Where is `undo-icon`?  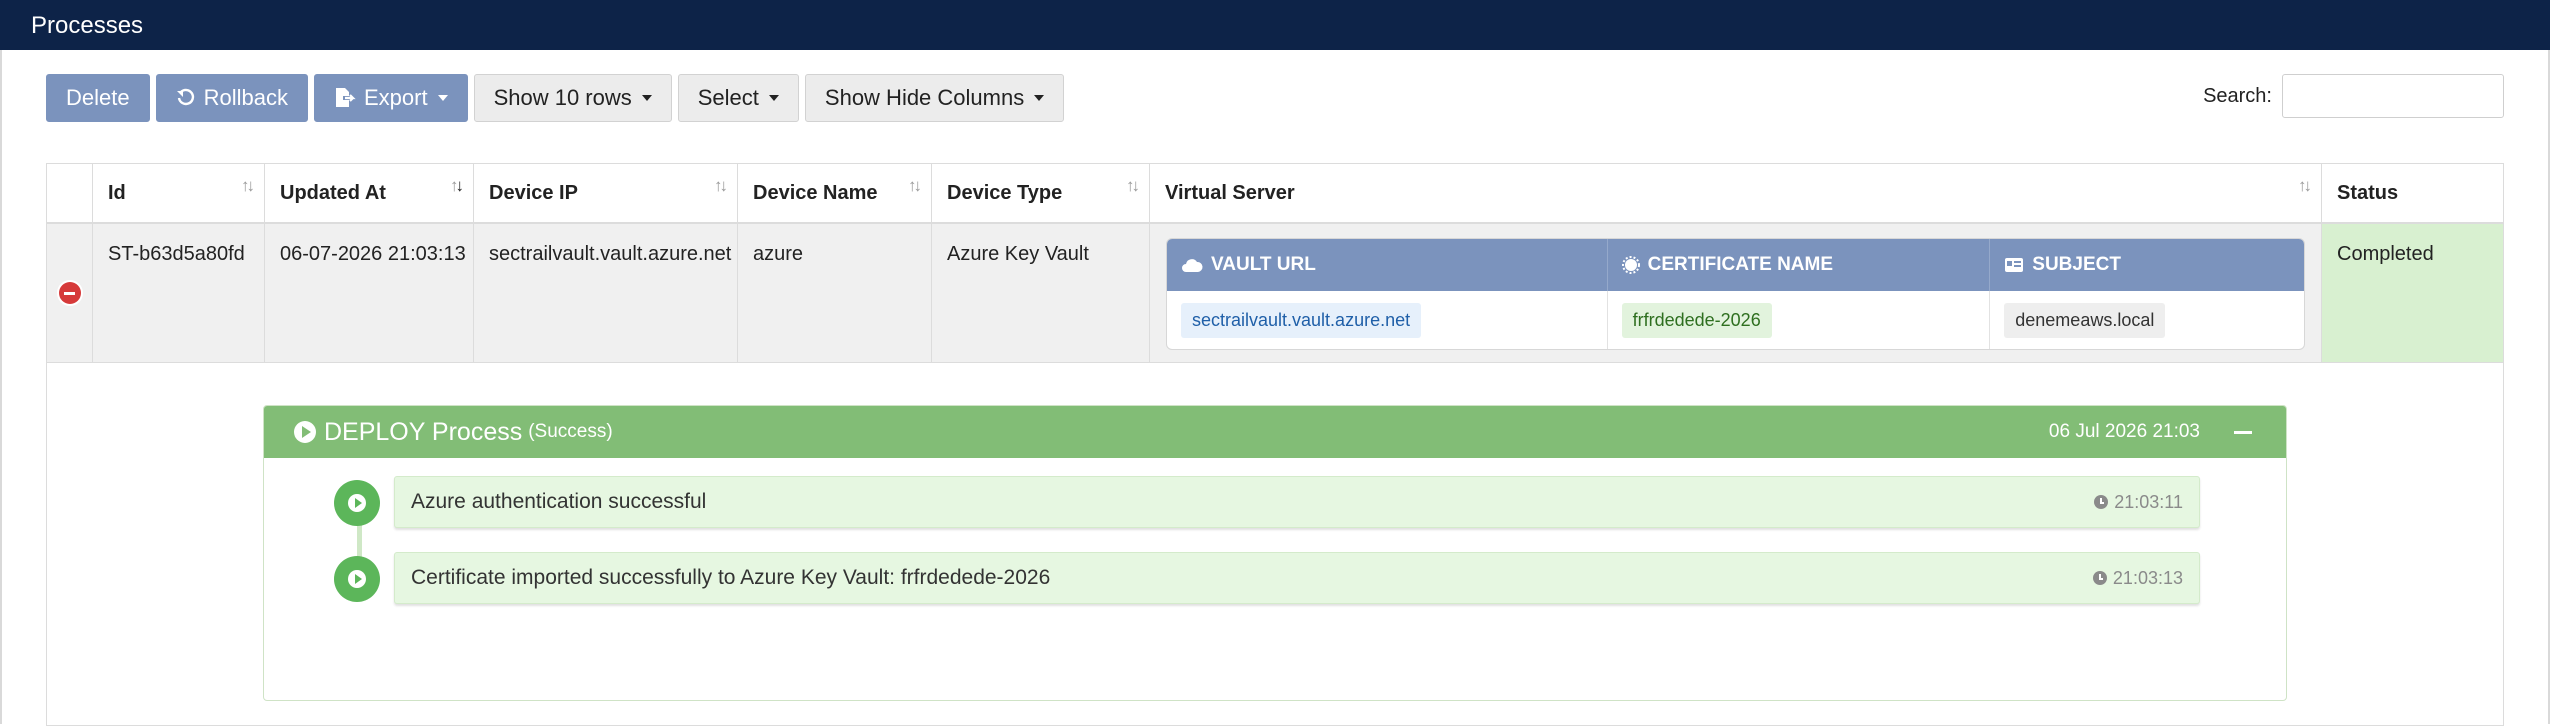 undo-icon is located at coordinates (185, 97).